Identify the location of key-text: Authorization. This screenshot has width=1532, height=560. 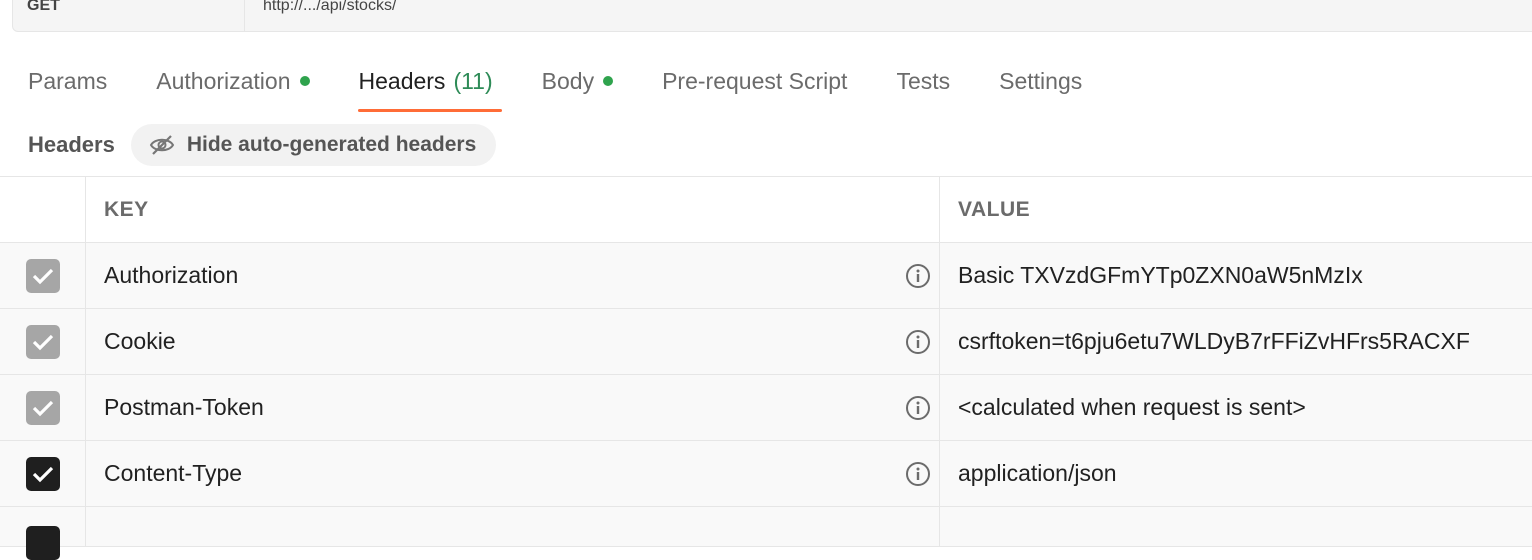
(171, 275).